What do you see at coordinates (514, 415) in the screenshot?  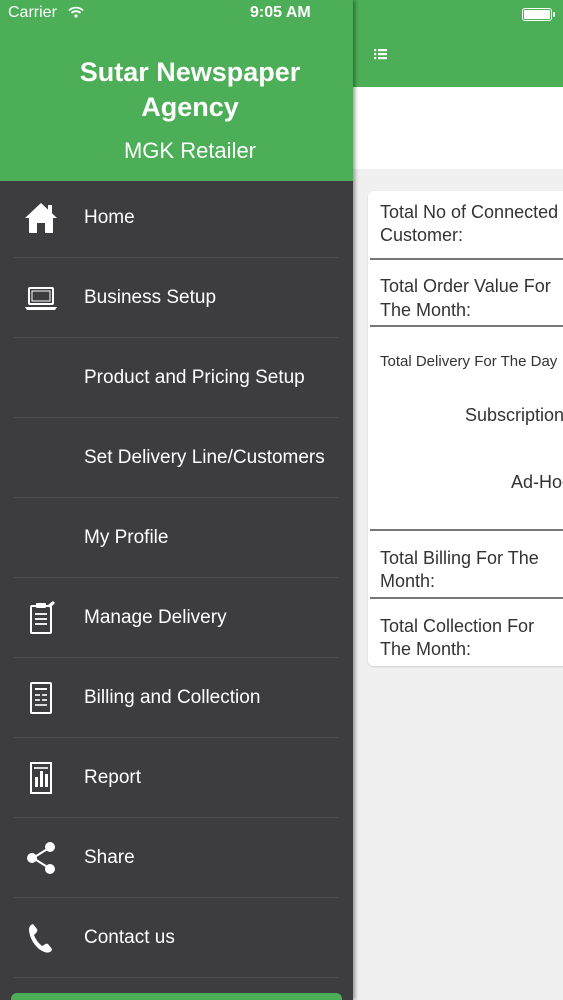 I see `subscription-label: Subscription` at bounding box center [514, 415].